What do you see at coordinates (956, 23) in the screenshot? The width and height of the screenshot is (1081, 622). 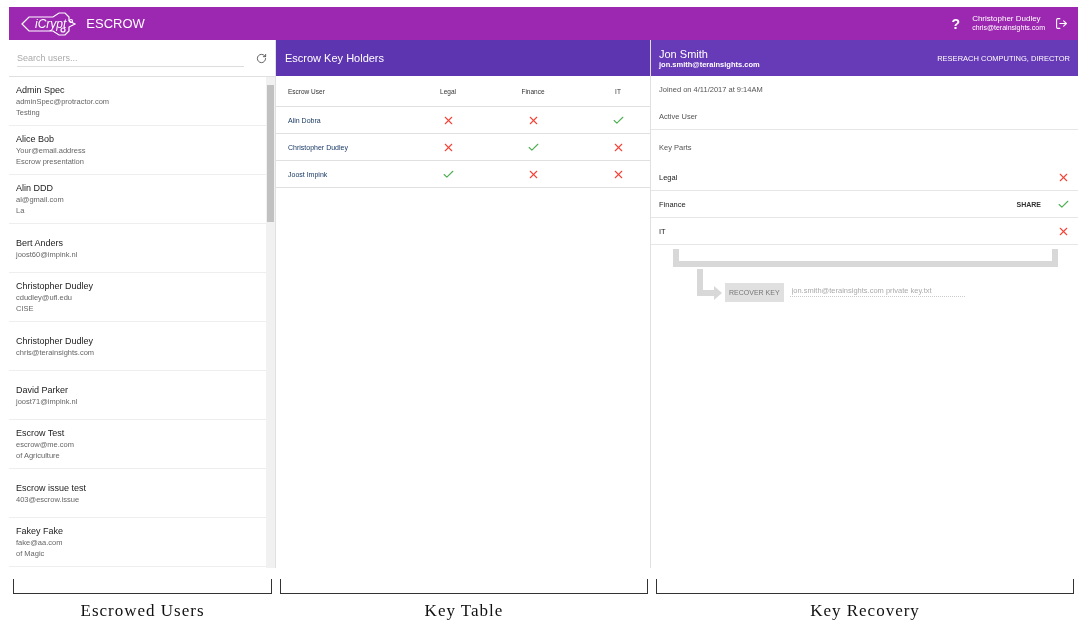 I see `help-button: ?` at bounding box center [956, 23].